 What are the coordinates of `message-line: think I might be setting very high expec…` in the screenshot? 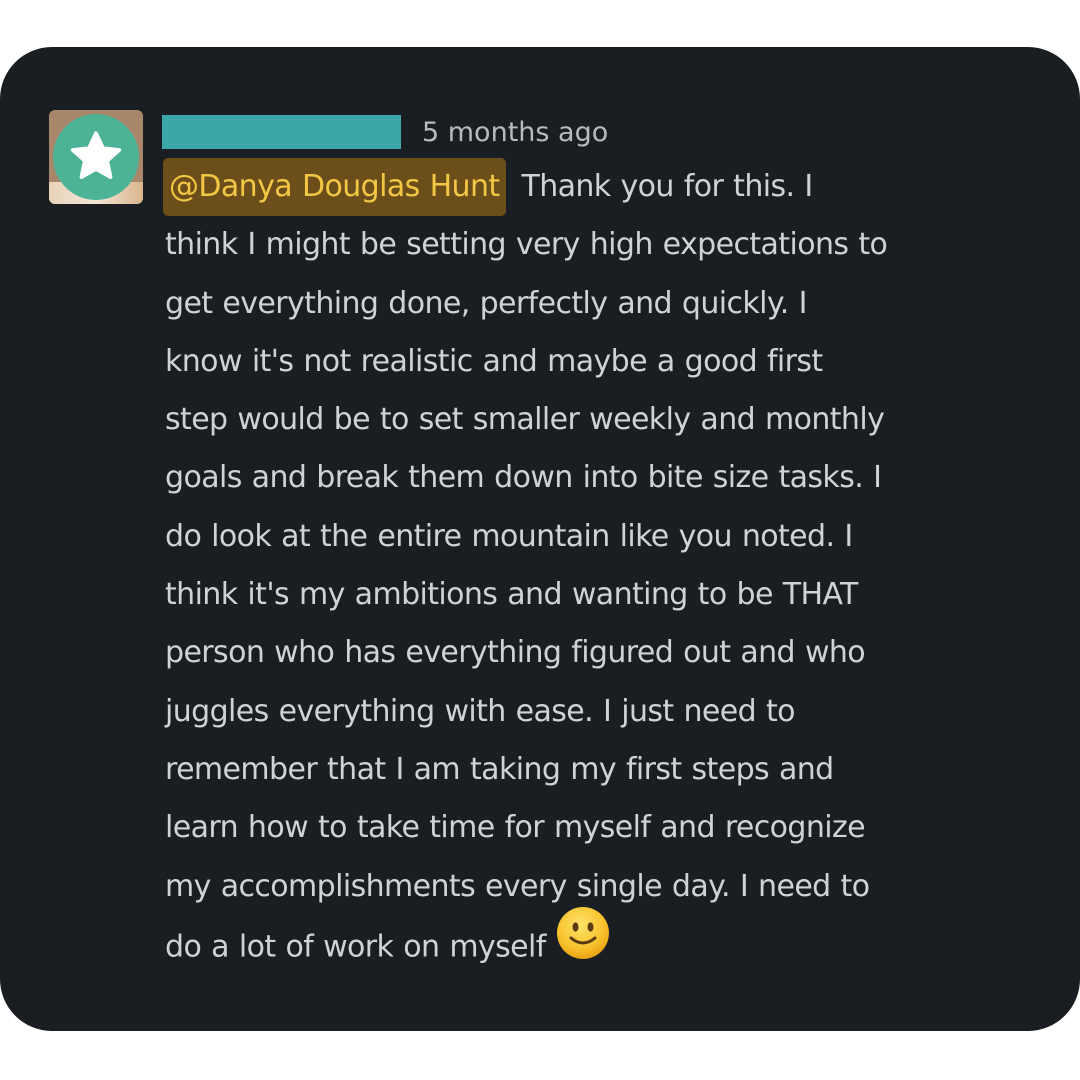 It's located at (526, 245).